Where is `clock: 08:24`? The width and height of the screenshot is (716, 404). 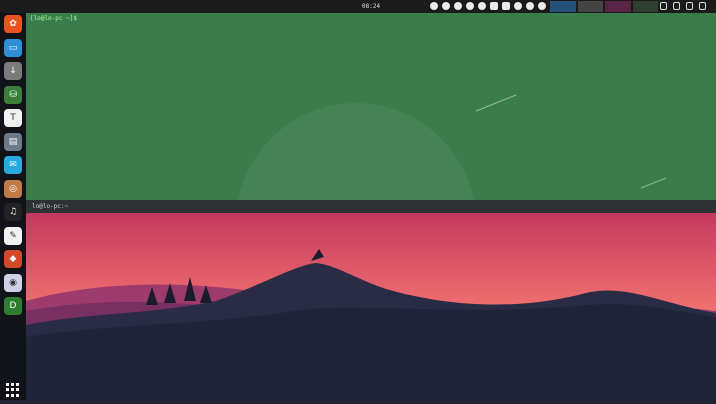
clock: 08:24 is located at coordinates (371, 6).